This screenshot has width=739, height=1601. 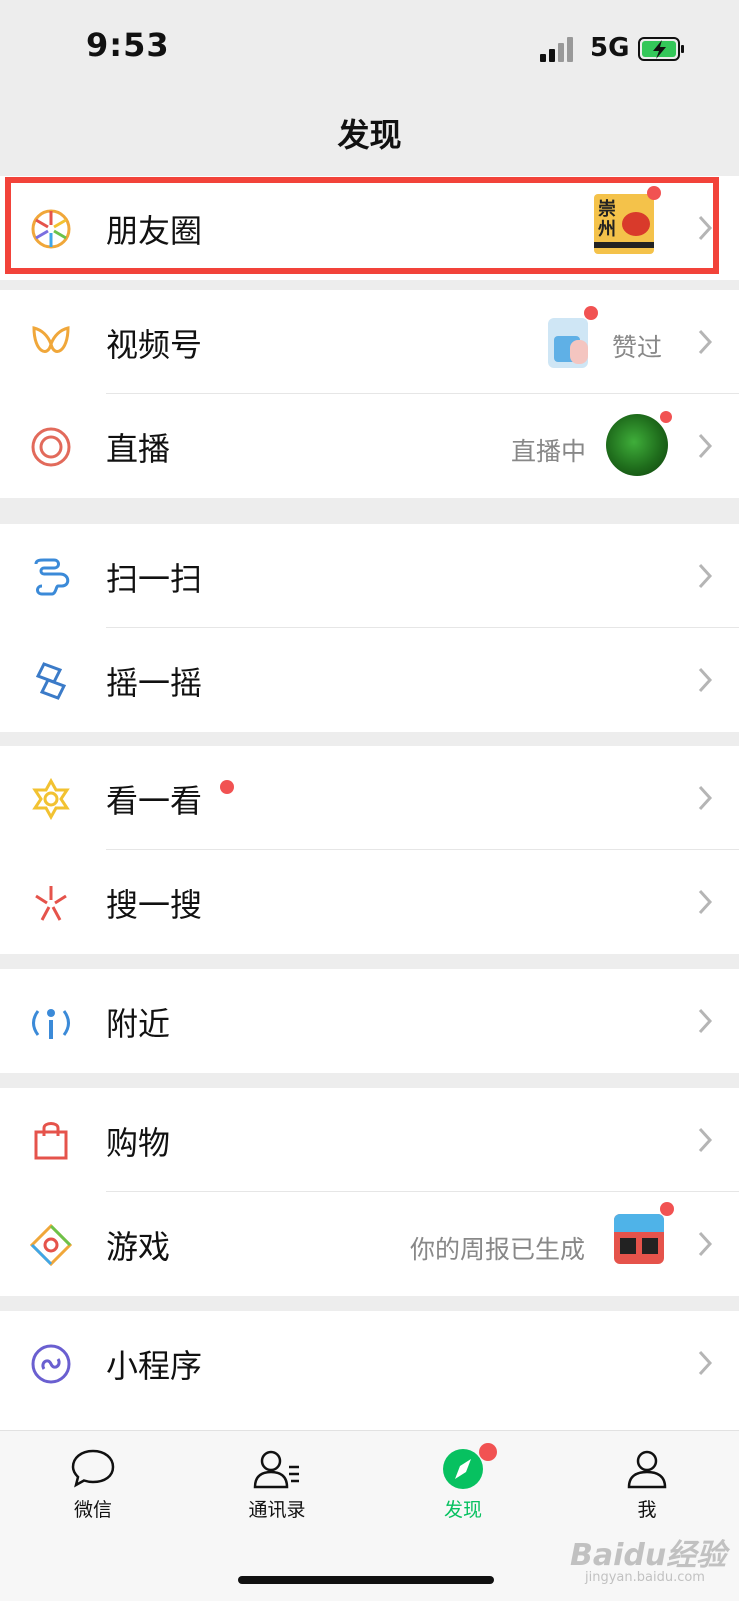 I want to click on baidu-watermark-domain: jingyan.baidu.com, so click(x=645, y=1577).